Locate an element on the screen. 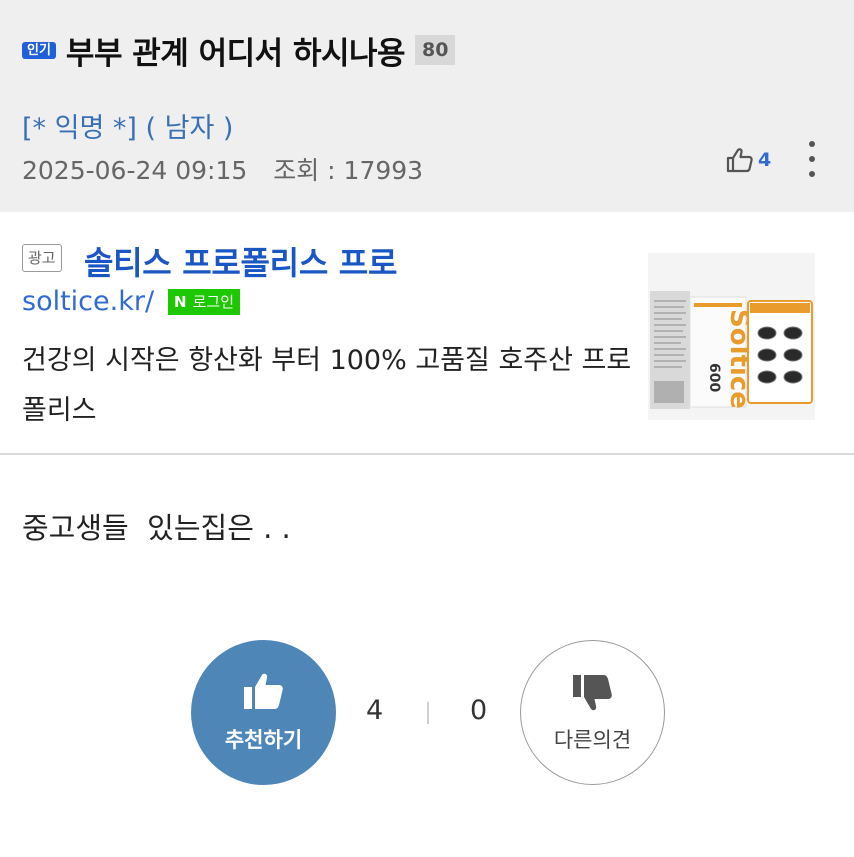 The image size is (854, 857). naver-login-badge: N 로그인 is located at coordinates (204, 301).